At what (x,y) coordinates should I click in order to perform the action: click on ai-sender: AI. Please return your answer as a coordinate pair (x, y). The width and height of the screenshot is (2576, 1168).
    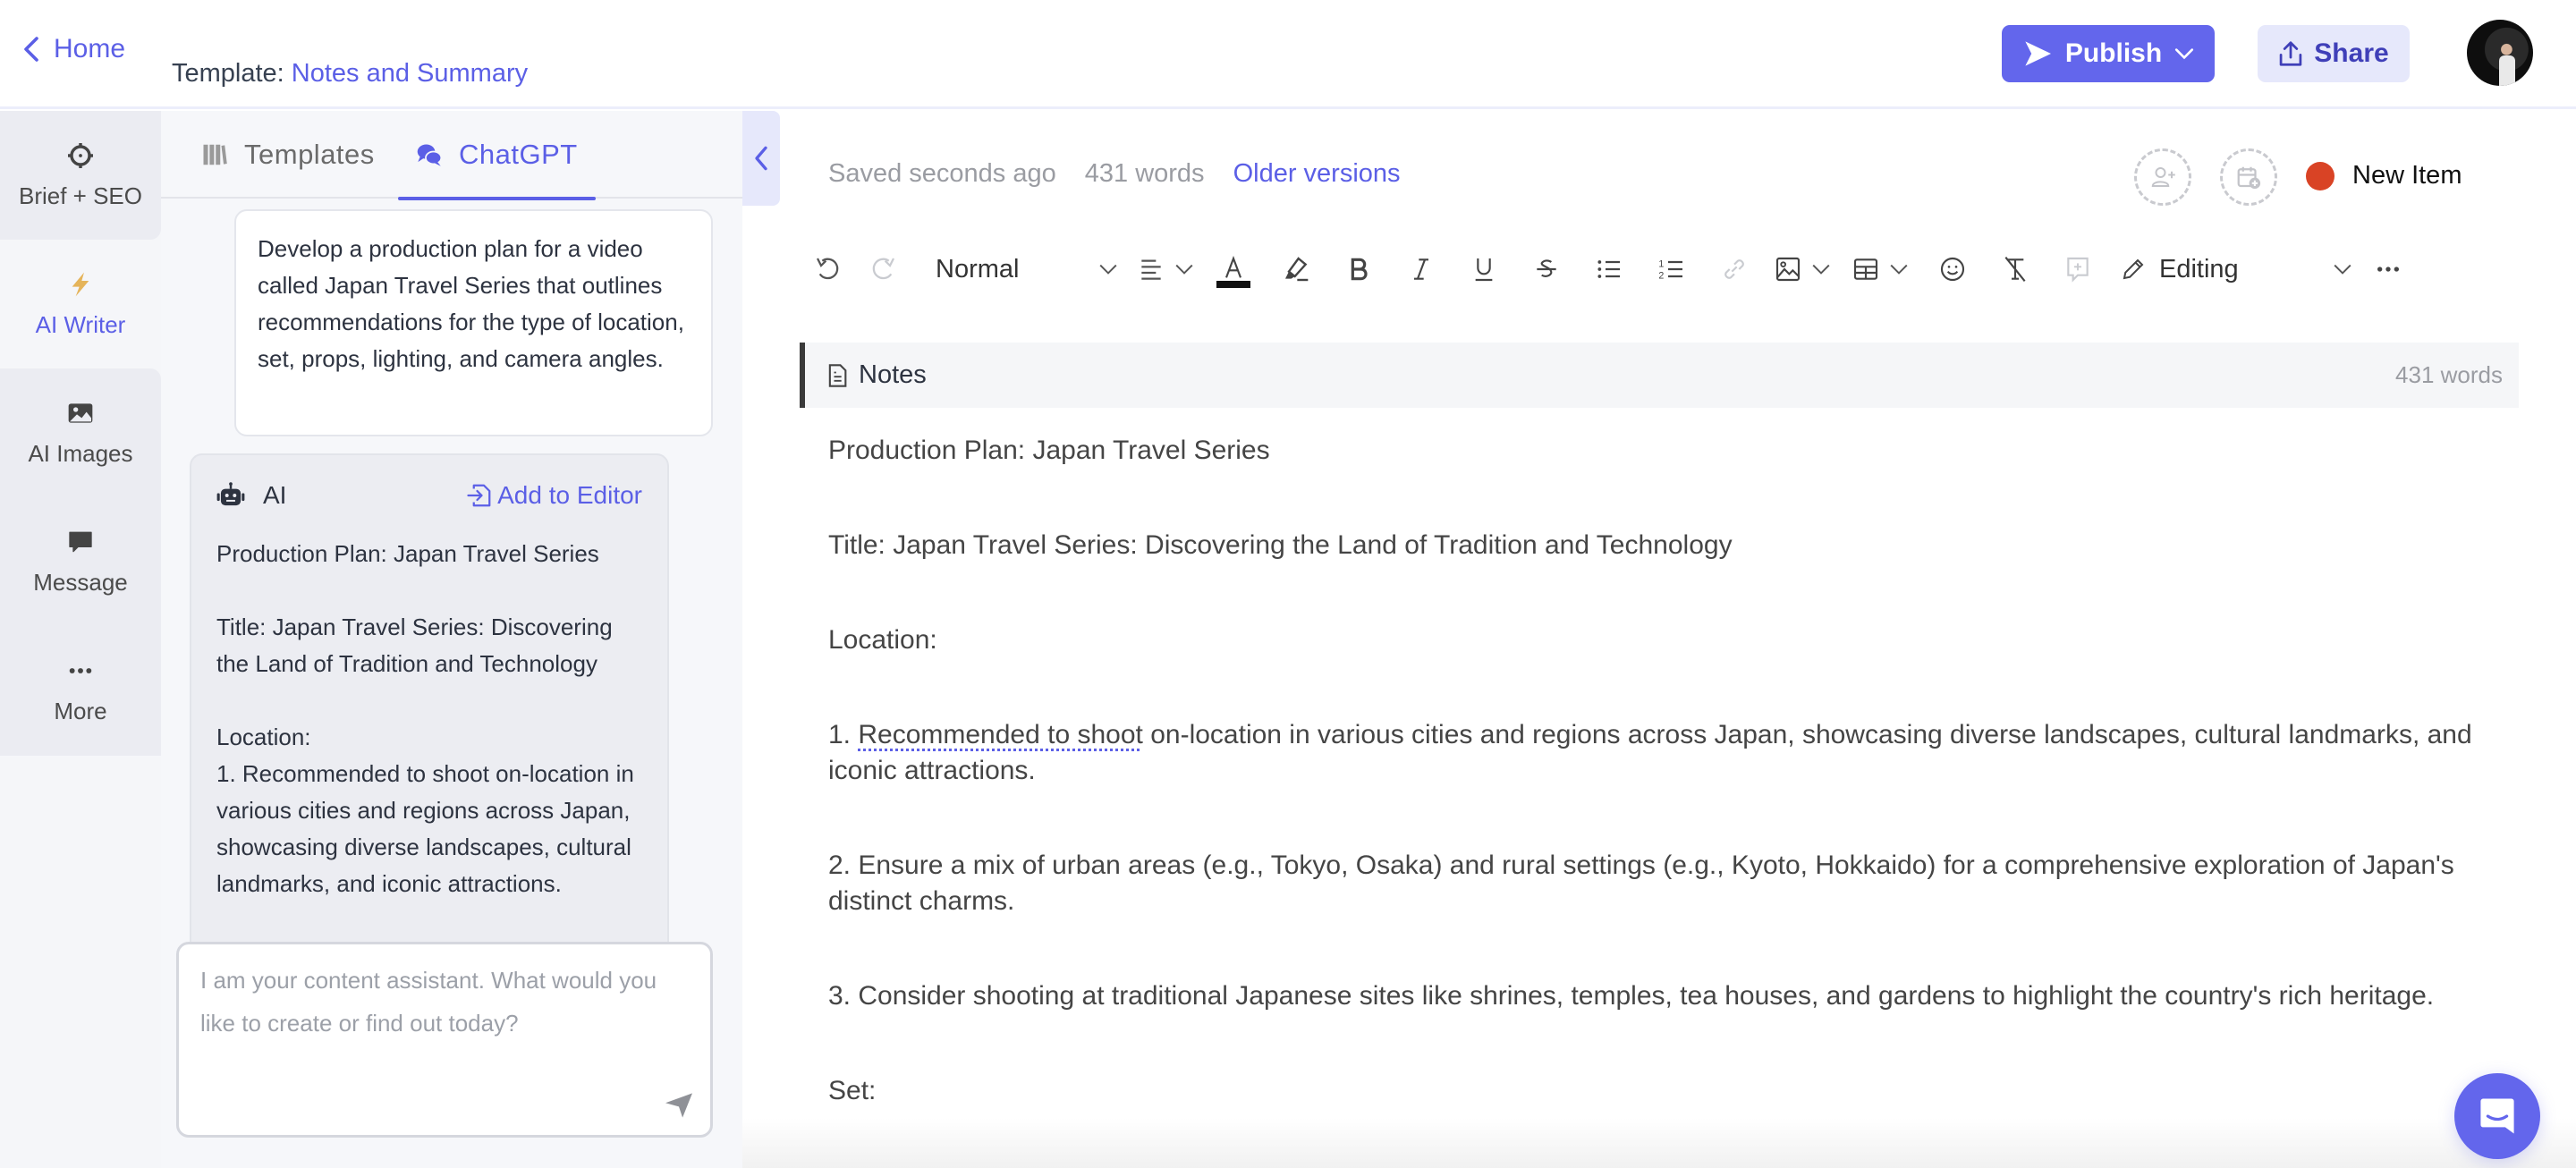
    Looking at the image, I should click on (251, 495).